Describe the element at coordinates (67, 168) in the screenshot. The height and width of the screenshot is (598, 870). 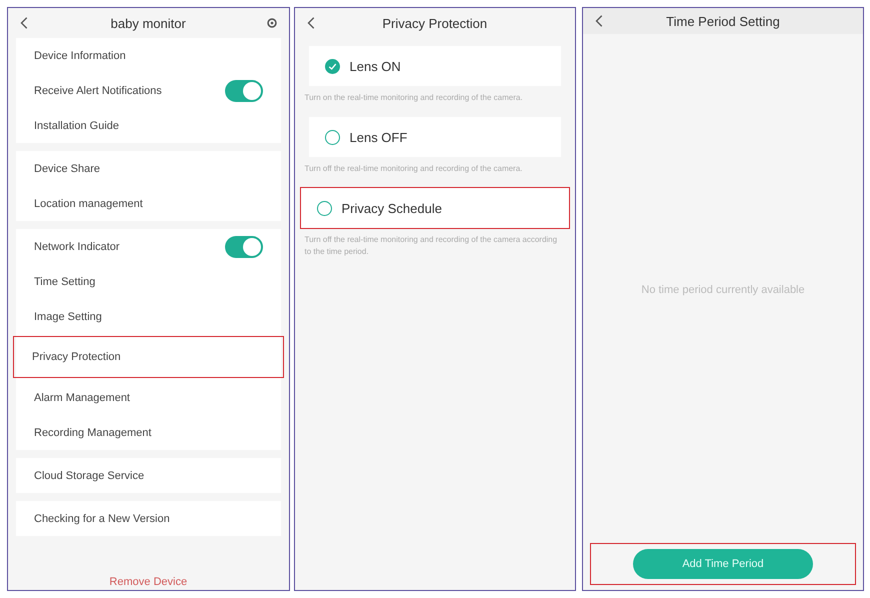
I see `item-label: Device Share` at that location.